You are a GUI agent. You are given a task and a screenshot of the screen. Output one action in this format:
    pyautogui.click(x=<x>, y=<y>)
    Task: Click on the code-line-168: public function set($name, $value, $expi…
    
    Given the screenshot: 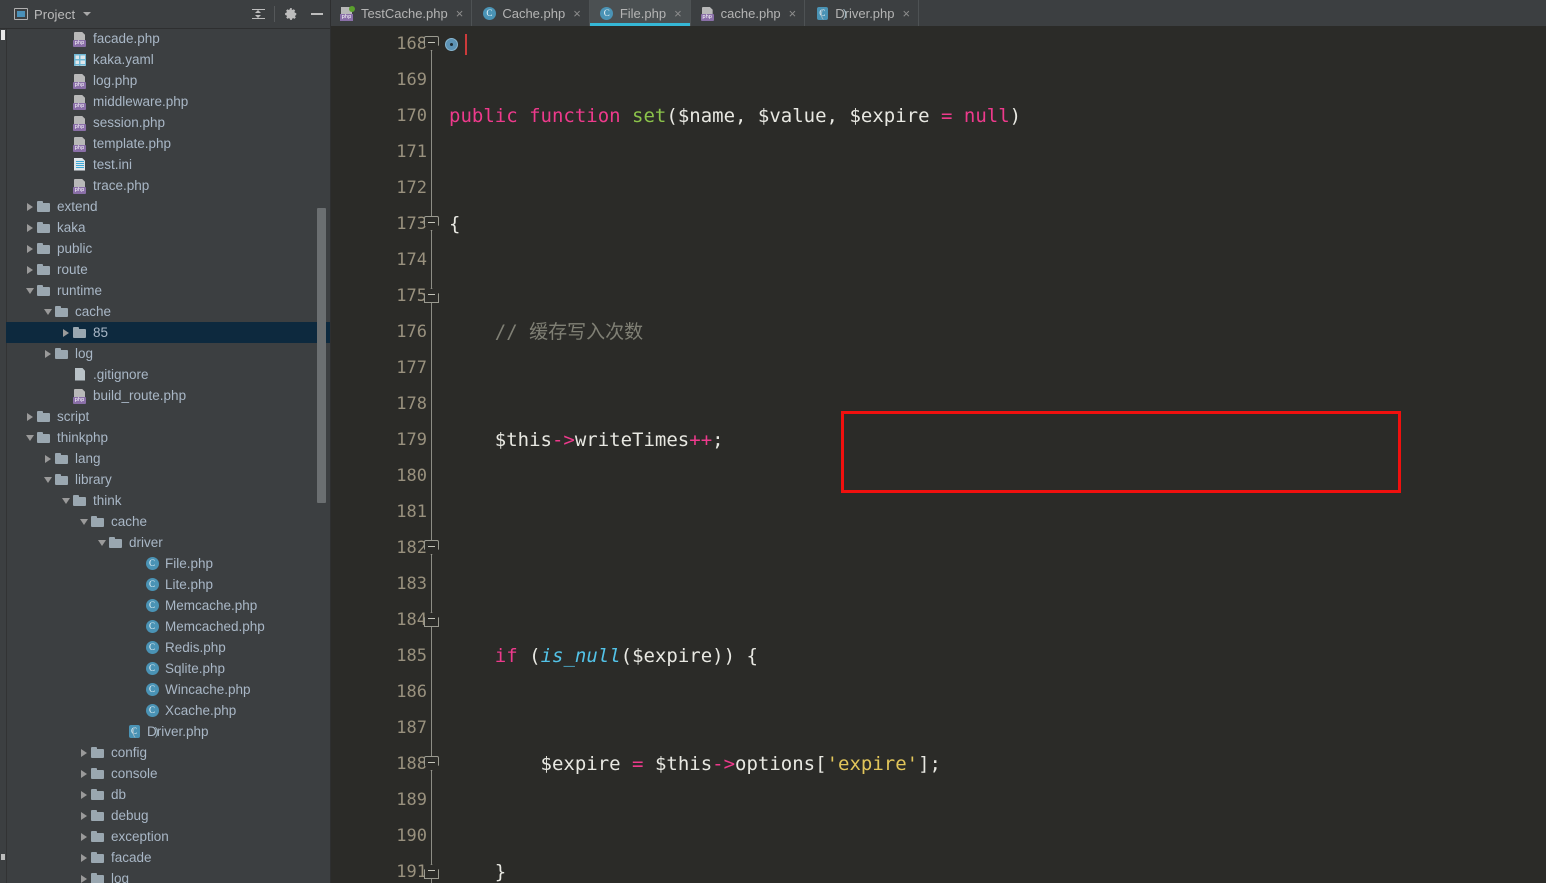 What is the action you would take?
    pyautogui.click(x=735, y=116)
    